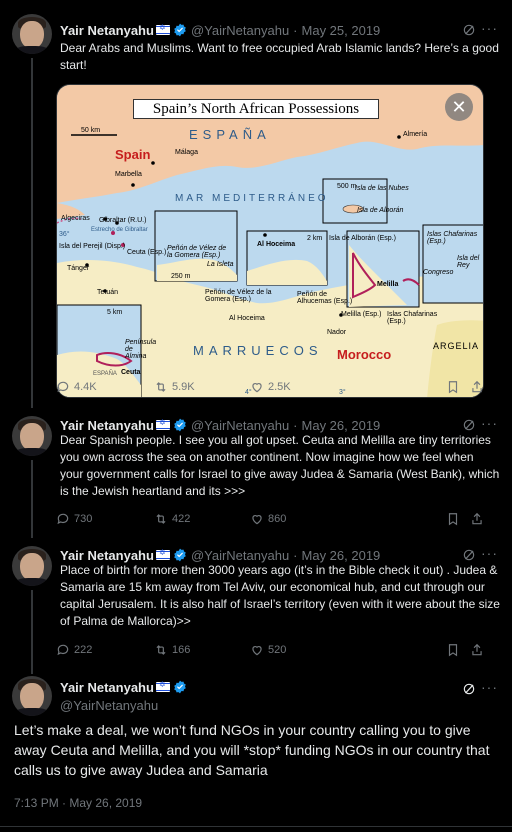  Describe the element at coordinates (315, 238) in the screenshot. I see `map-label-scale-2: 2 km` at that location.